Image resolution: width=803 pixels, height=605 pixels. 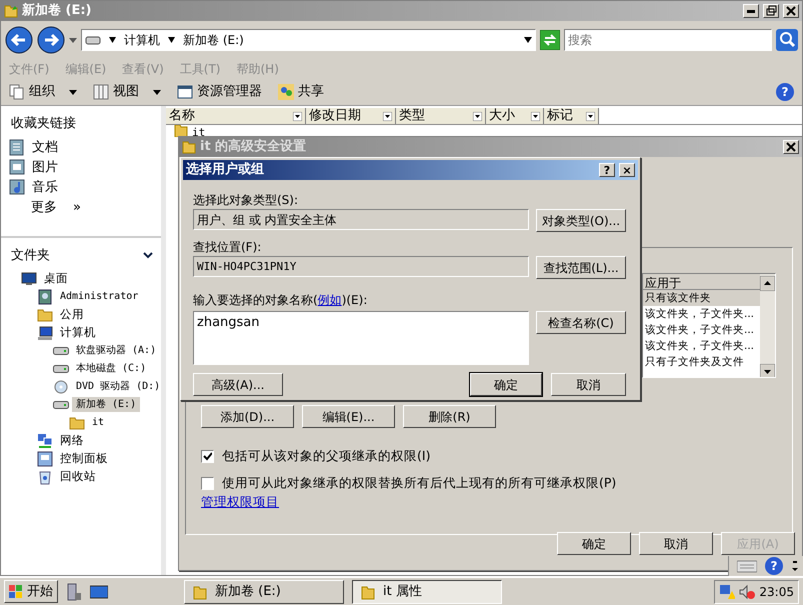 I want to click on network-warning-icon, so click(x=727, y=592).